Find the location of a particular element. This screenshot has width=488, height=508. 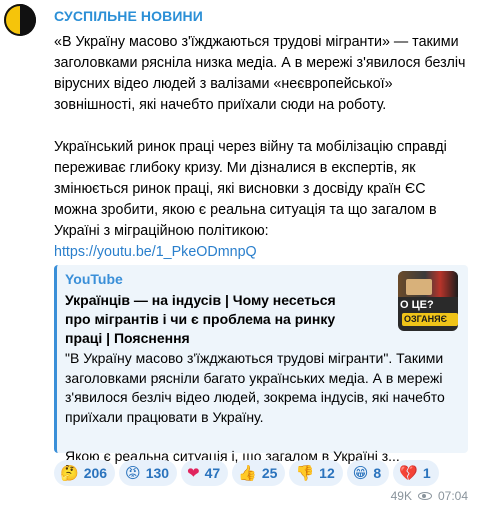

reaction-broken-heart: 💔 1 is located at coordinates (416, 473).